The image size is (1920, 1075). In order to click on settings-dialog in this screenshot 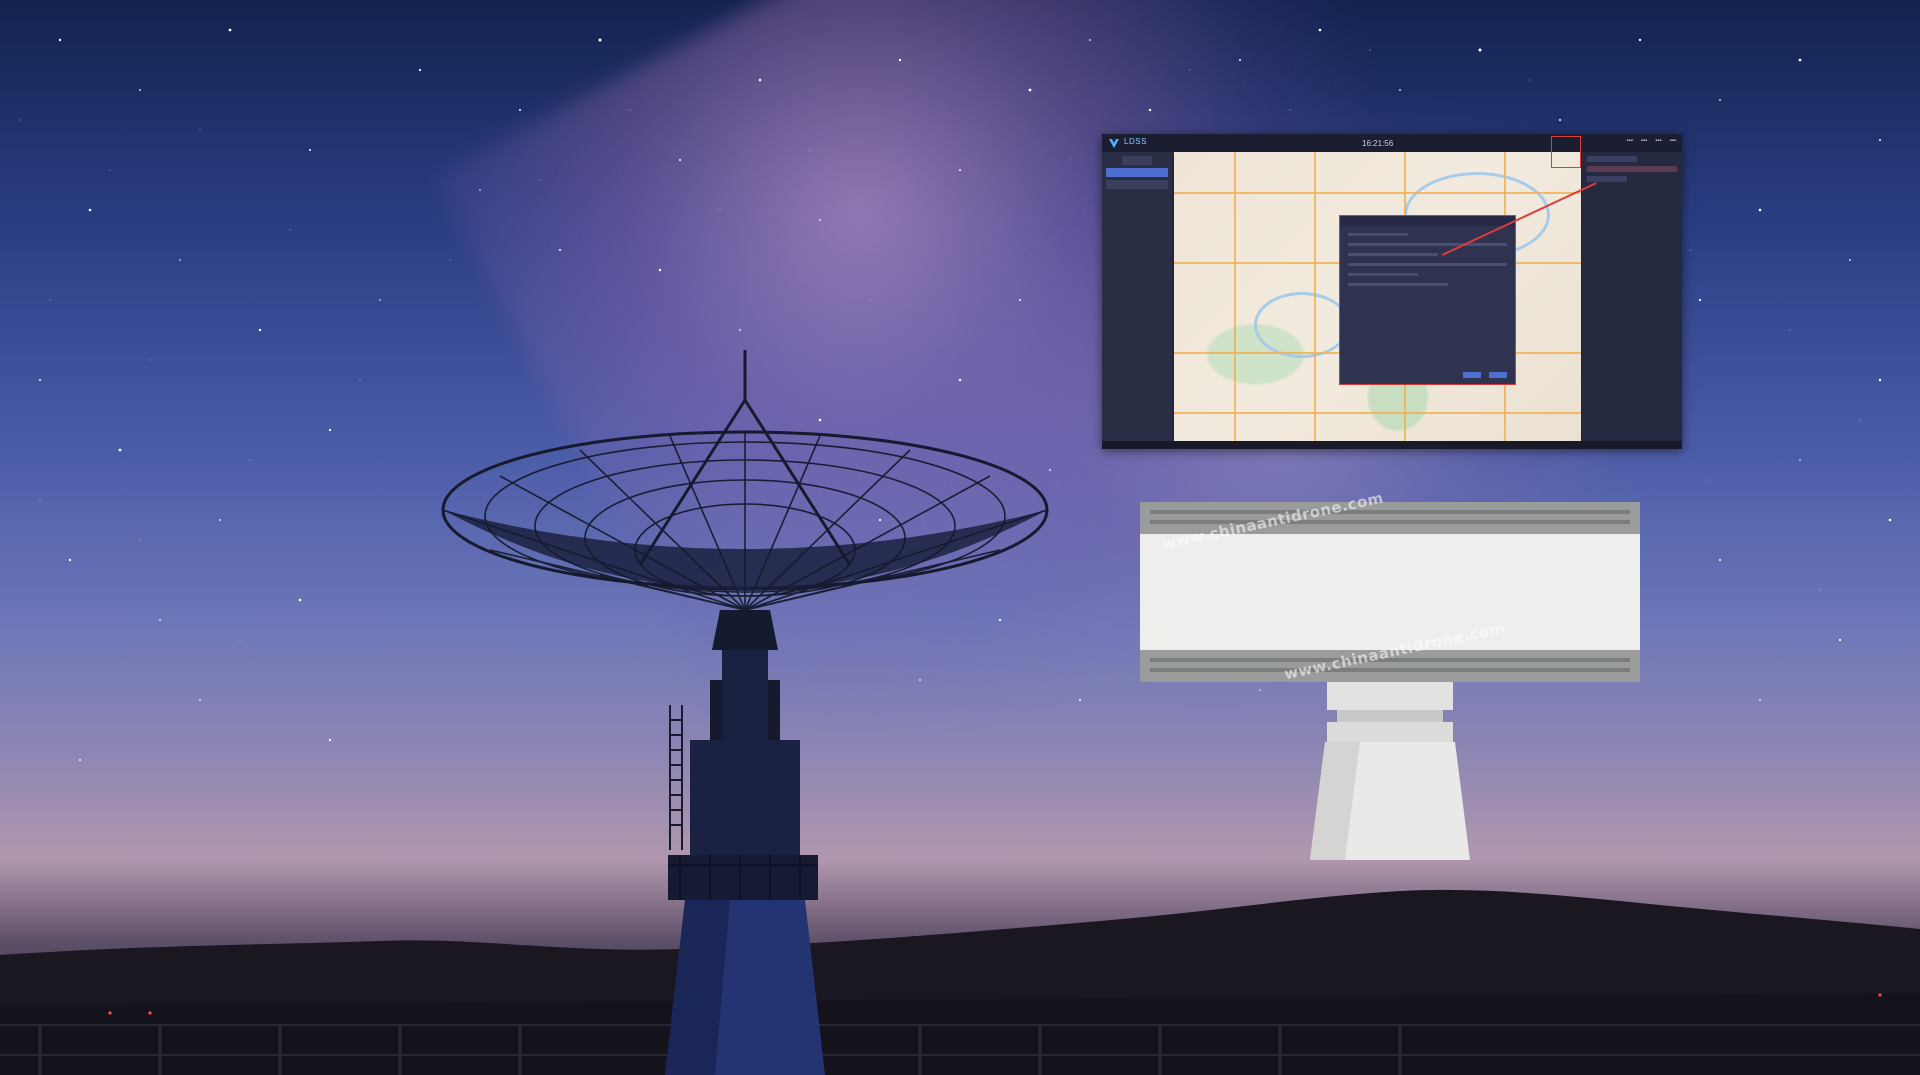, I will do `click(1427, 300)`.